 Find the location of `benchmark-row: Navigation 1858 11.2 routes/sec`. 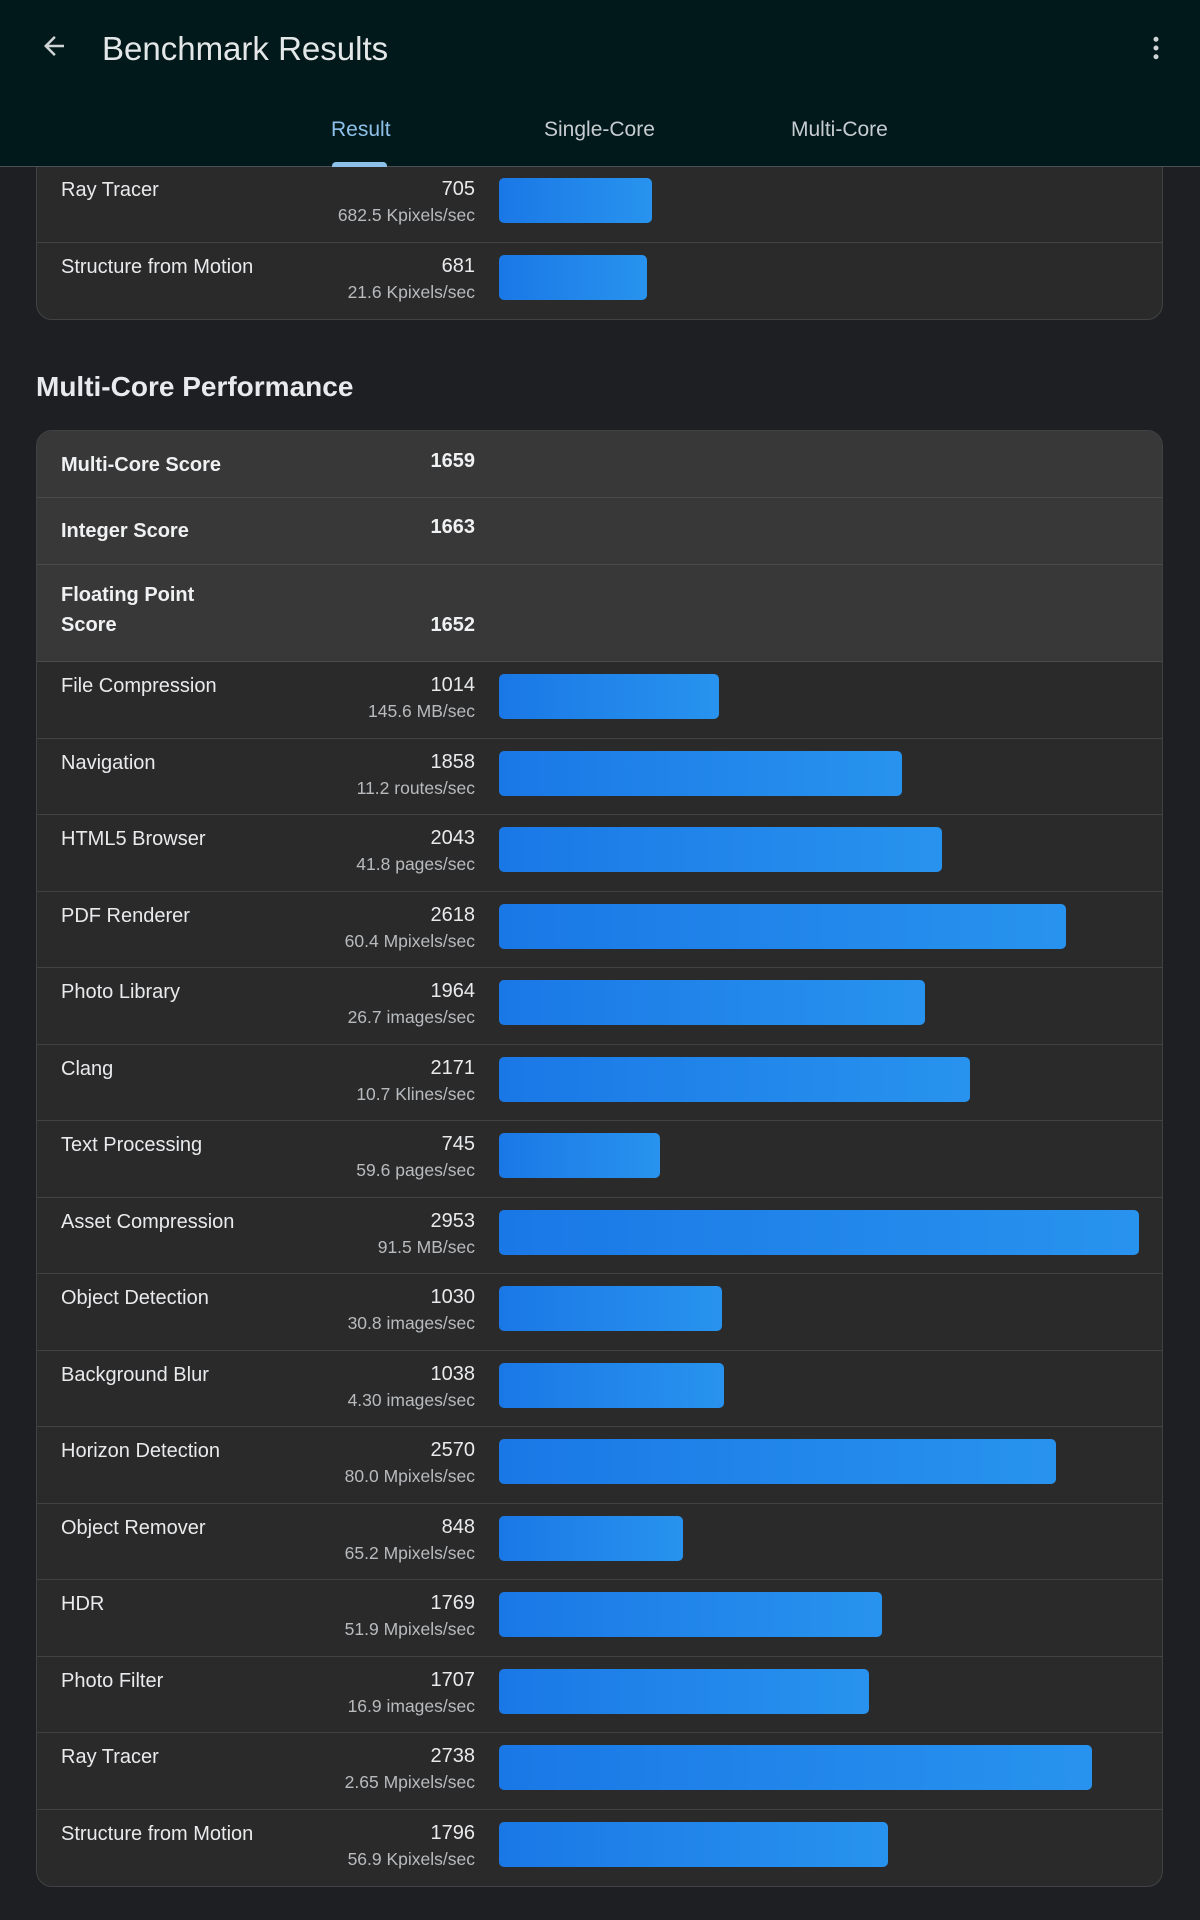

benchmark-row: Navigation 1858 11.2 routes/sec is located at coordinates (599, 777).